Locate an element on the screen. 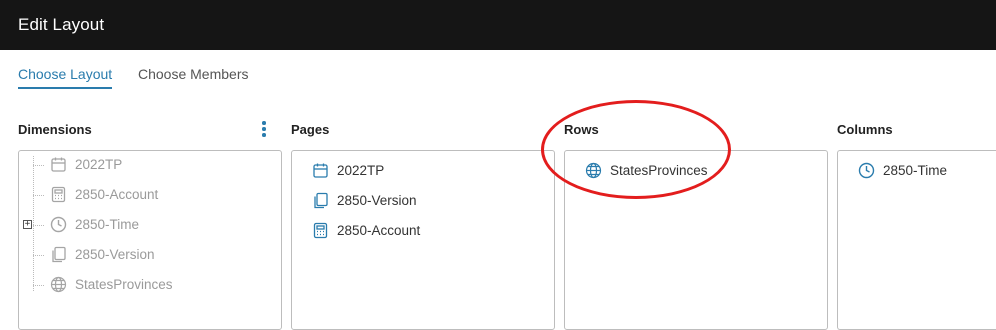 The image size is (996, 330). dimension-item-2022tp: 2022TP is located at coordinates (86, 164).